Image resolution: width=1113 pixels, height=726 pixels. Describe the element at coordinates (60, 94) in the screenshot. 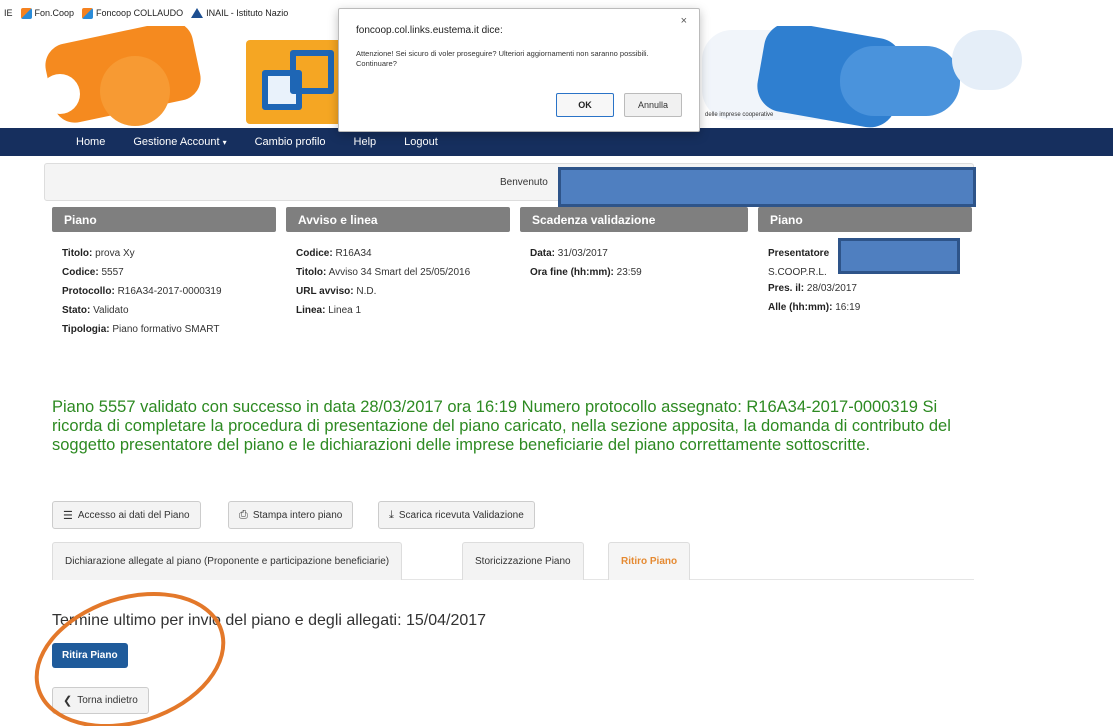

I see `puzzle-hole` at that location.